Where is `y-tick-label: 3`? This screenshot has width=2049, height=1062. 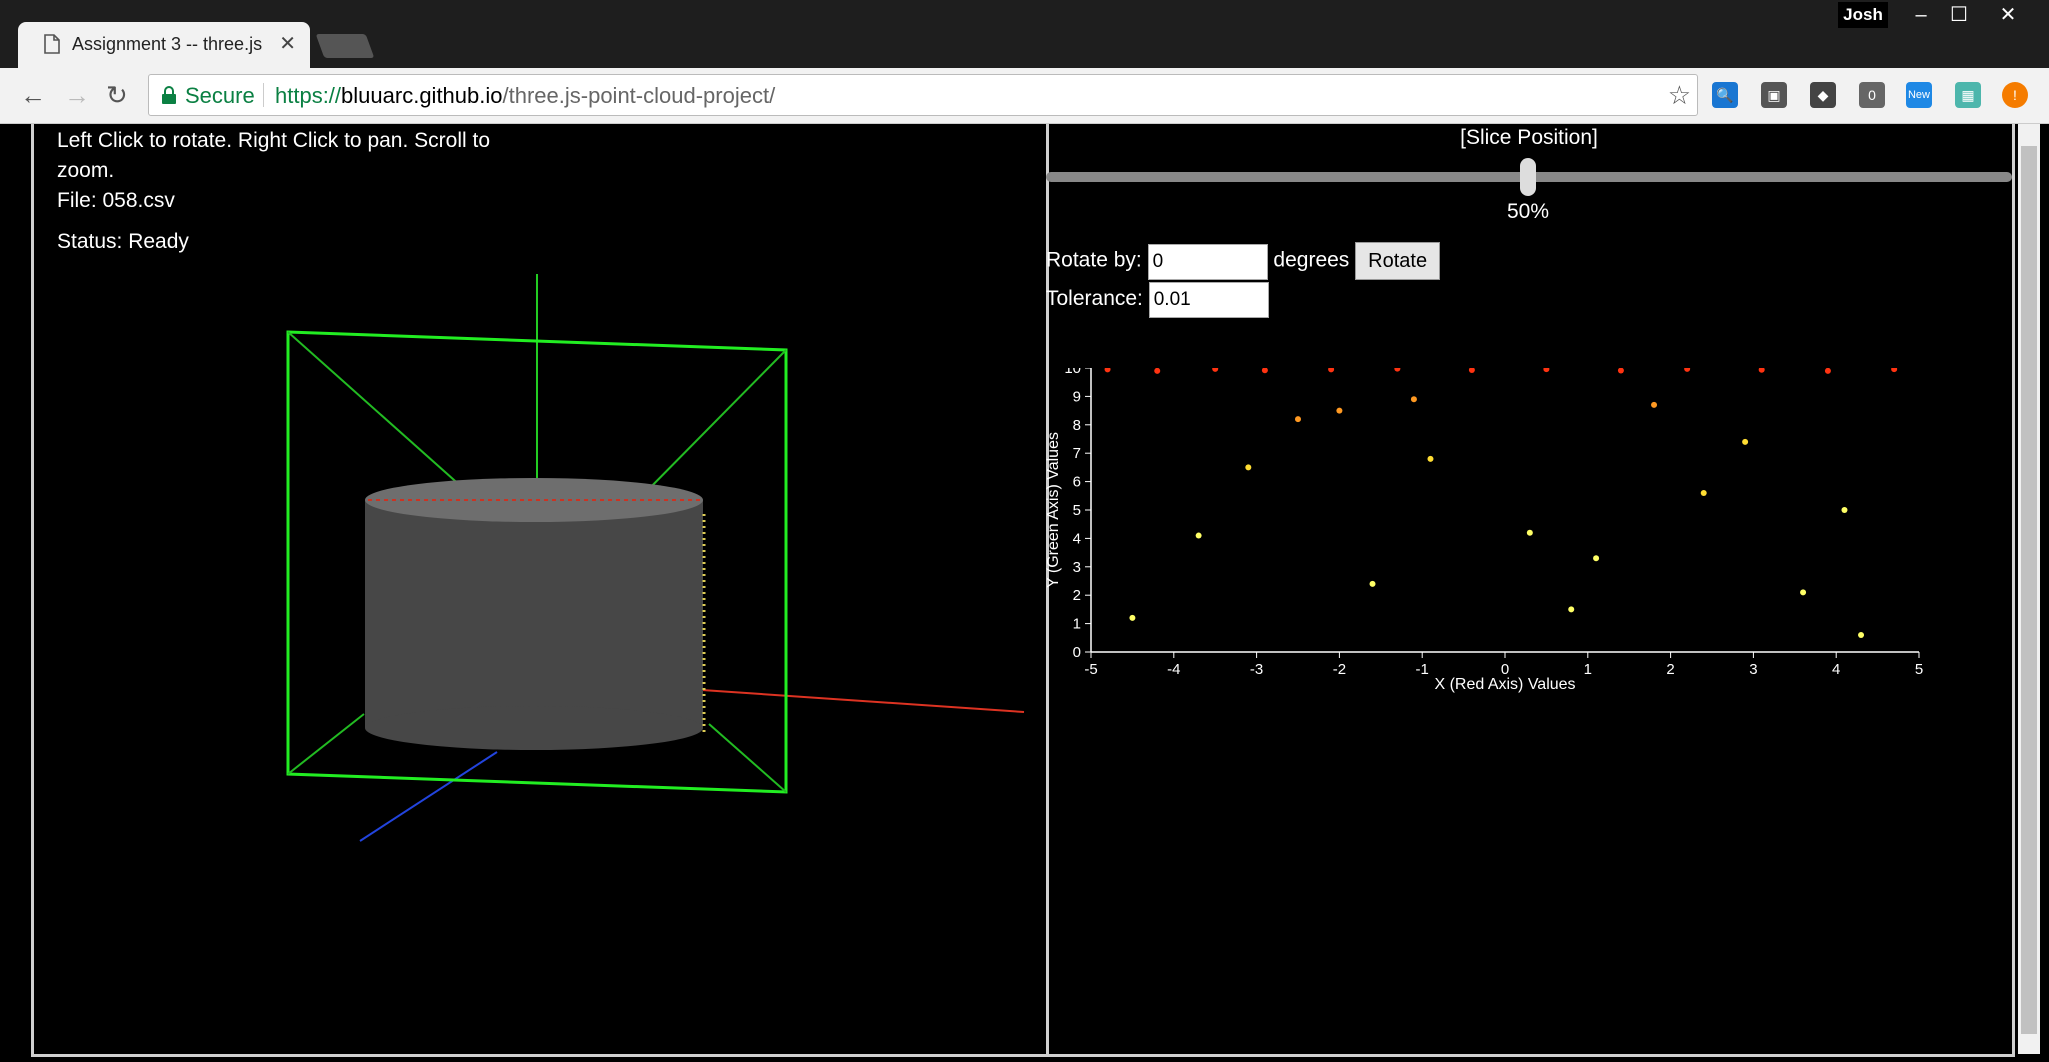 y-tick-label: 3 is located at coordinates (1077, 567).